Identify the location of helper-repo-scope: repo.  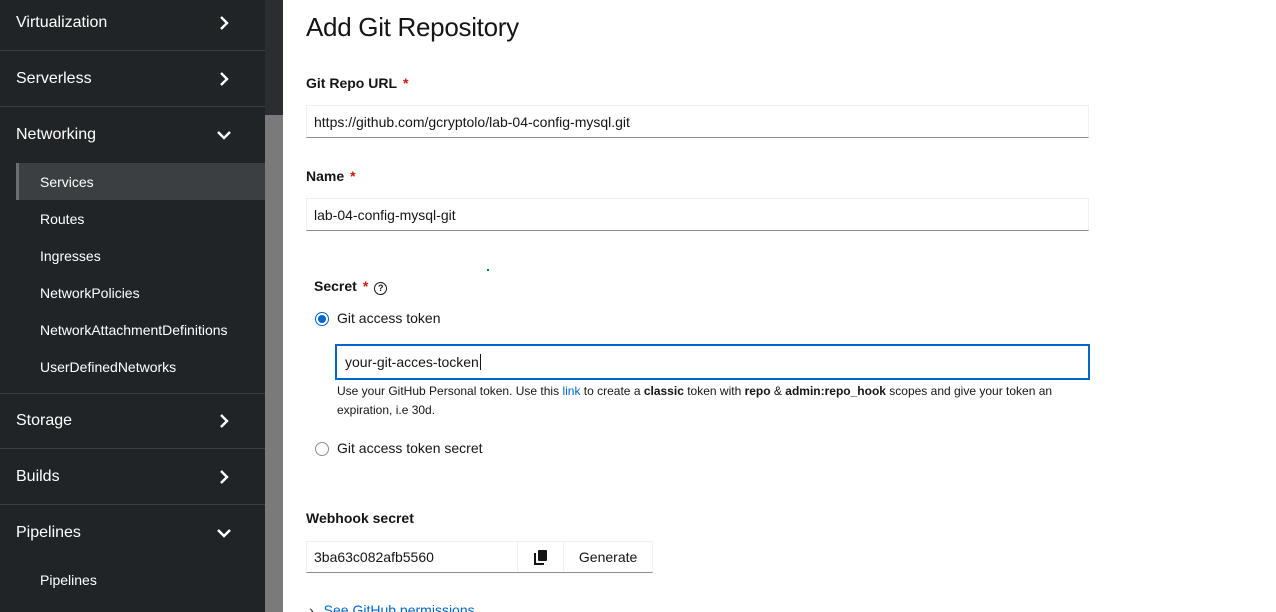
(757, 391).